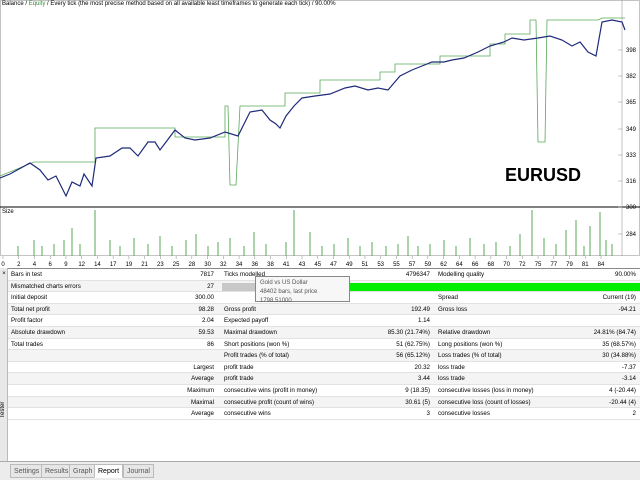 The image size is (640, 480). Describe the element at coordinates (631, 130) in the screenshot. I see `y-tick-label: 349` at that location.